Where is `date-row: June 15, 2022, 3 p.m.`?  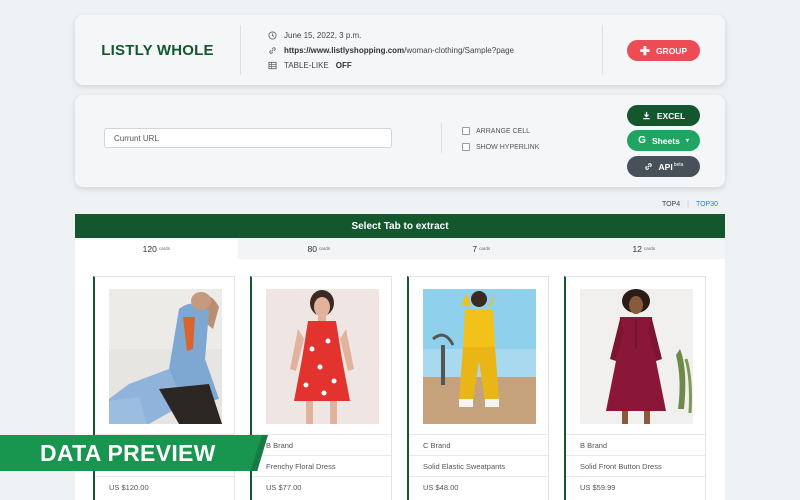
date-row: June 15, 2022, 3 p.m. is located at coordinates (391, 35).